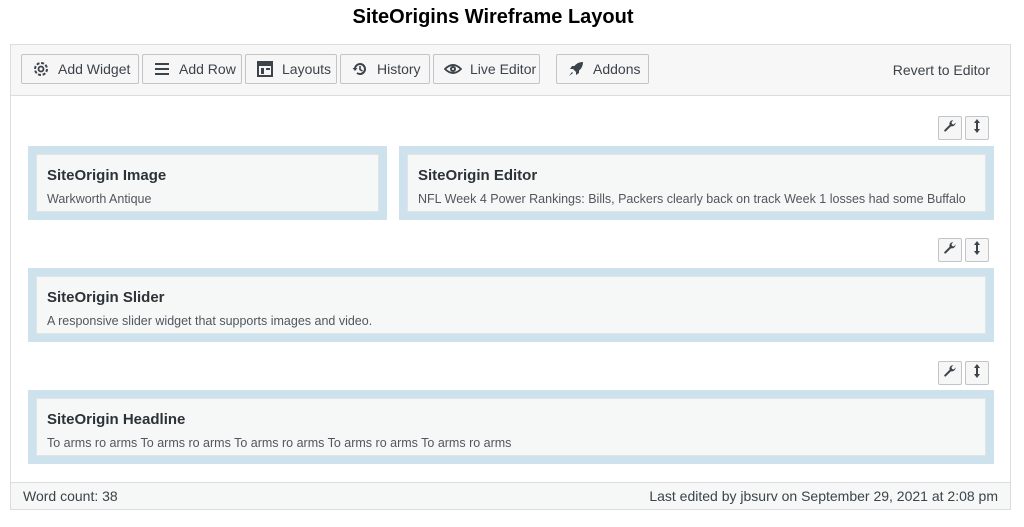 The width and height of the screenshot is (1024, 527). I want to click on widget-description: Warkworth Antique, so click(99, 199).